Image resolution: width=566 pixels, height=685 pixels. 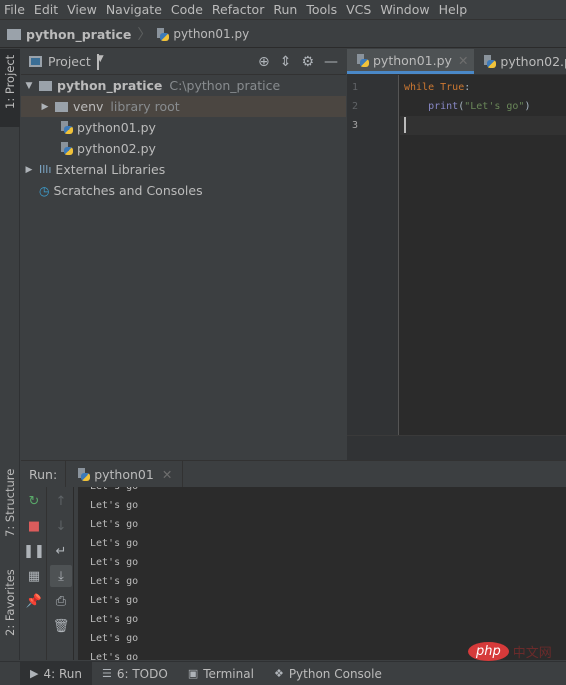 What do you see at coordinates (510, 651) in the screenshot?
I see `watermark: php 中文网` at bounding box center [510, 651].